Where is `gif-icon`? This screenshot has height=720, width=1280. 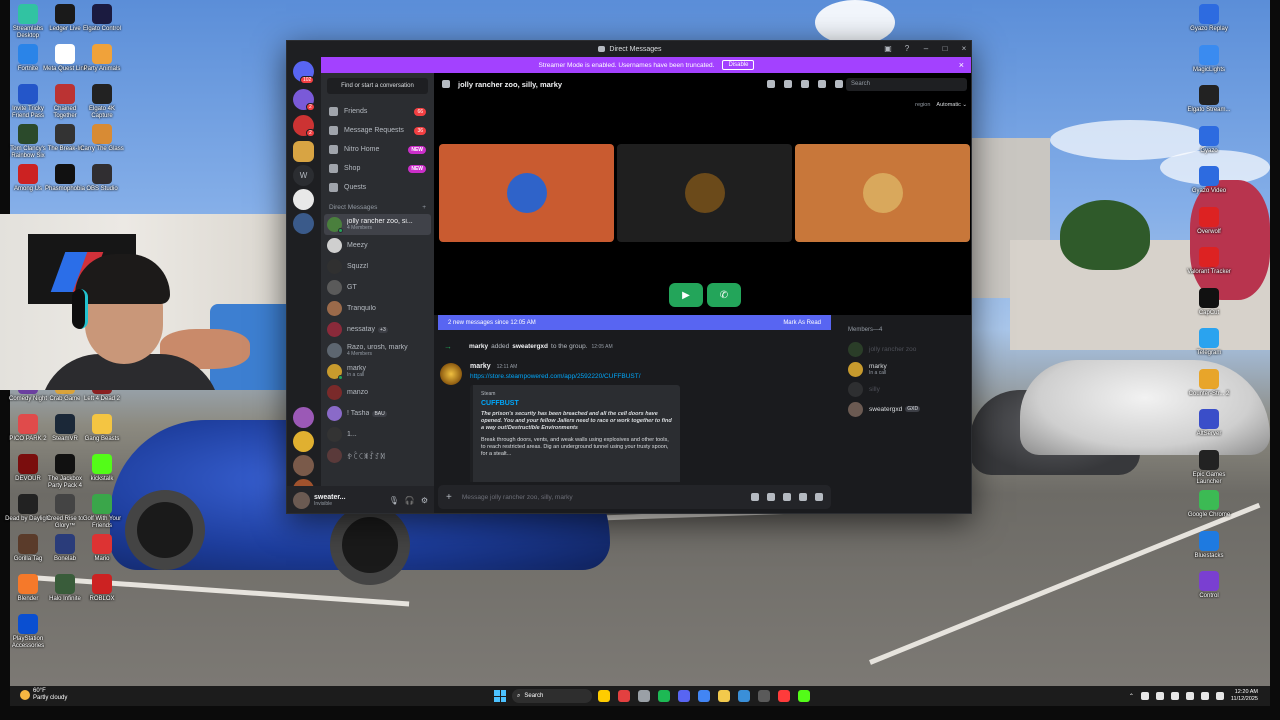 gif-icon is located at coordinates (771, 497).